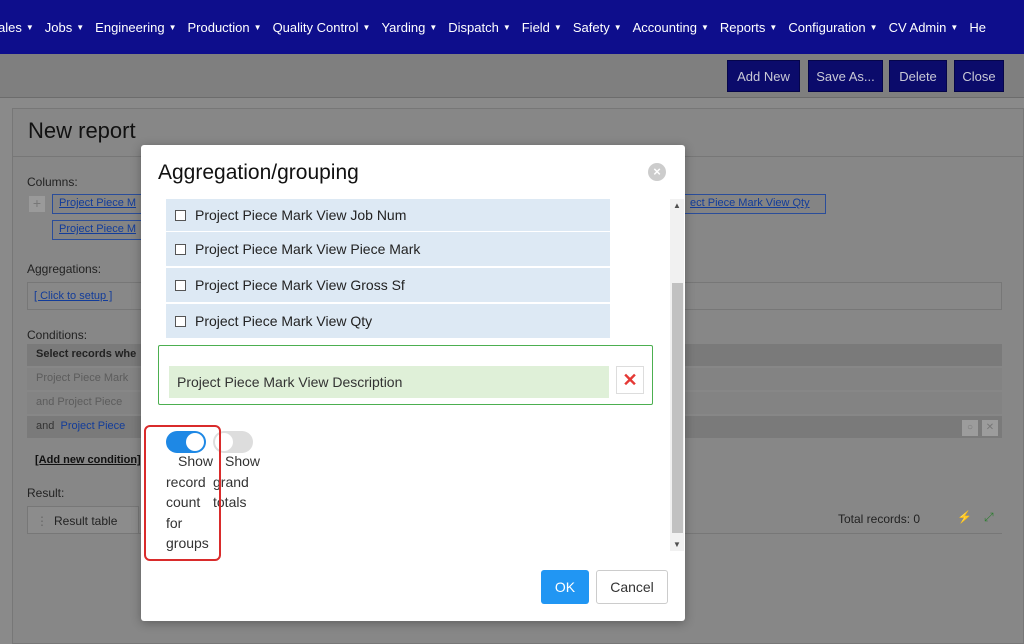 The image size is (1024, 644). Describe the element at coordinates (45, 426) in the screenshot. I see `condition-and-label: and` at that location.